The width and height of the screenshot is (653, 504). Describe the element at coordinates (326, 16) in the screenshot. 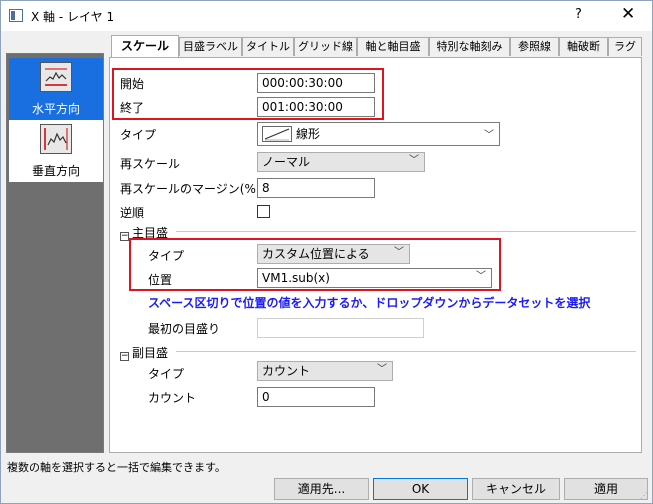

I see `title-bar: X 軸 - レイヤ 1 ? ✕` at that location.